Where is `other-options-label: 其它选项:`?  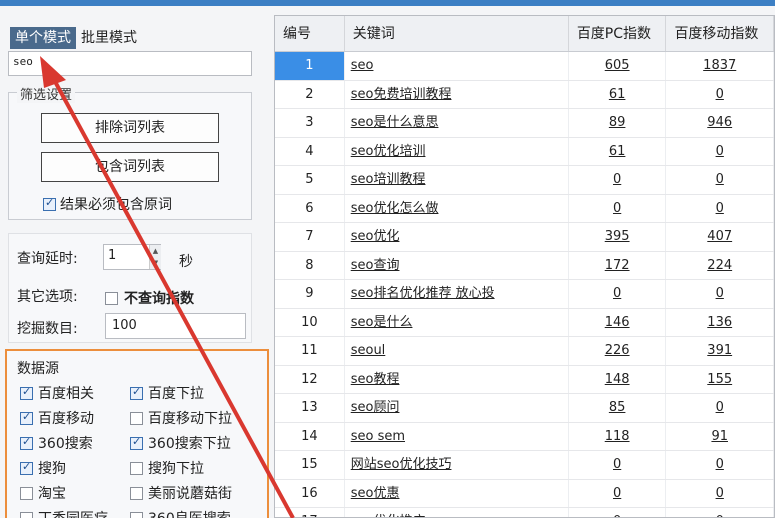 other-options-label: 其它选项: is located at coordinates (47, 297).